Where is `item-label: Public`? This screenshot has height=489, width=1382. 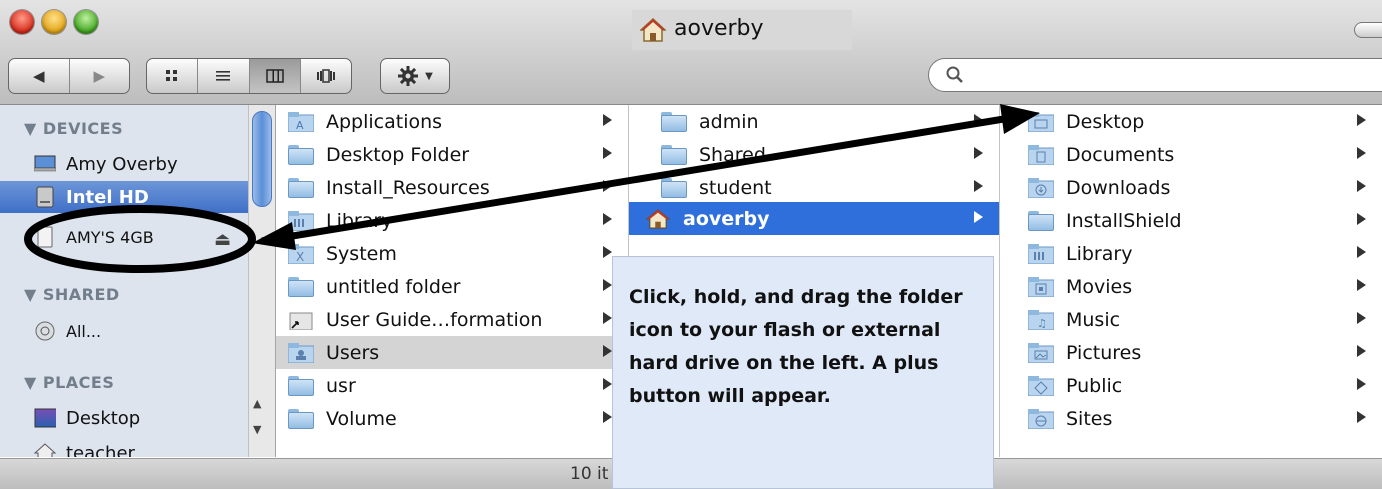 item-label: Public is located at coordinates (1094, 385).